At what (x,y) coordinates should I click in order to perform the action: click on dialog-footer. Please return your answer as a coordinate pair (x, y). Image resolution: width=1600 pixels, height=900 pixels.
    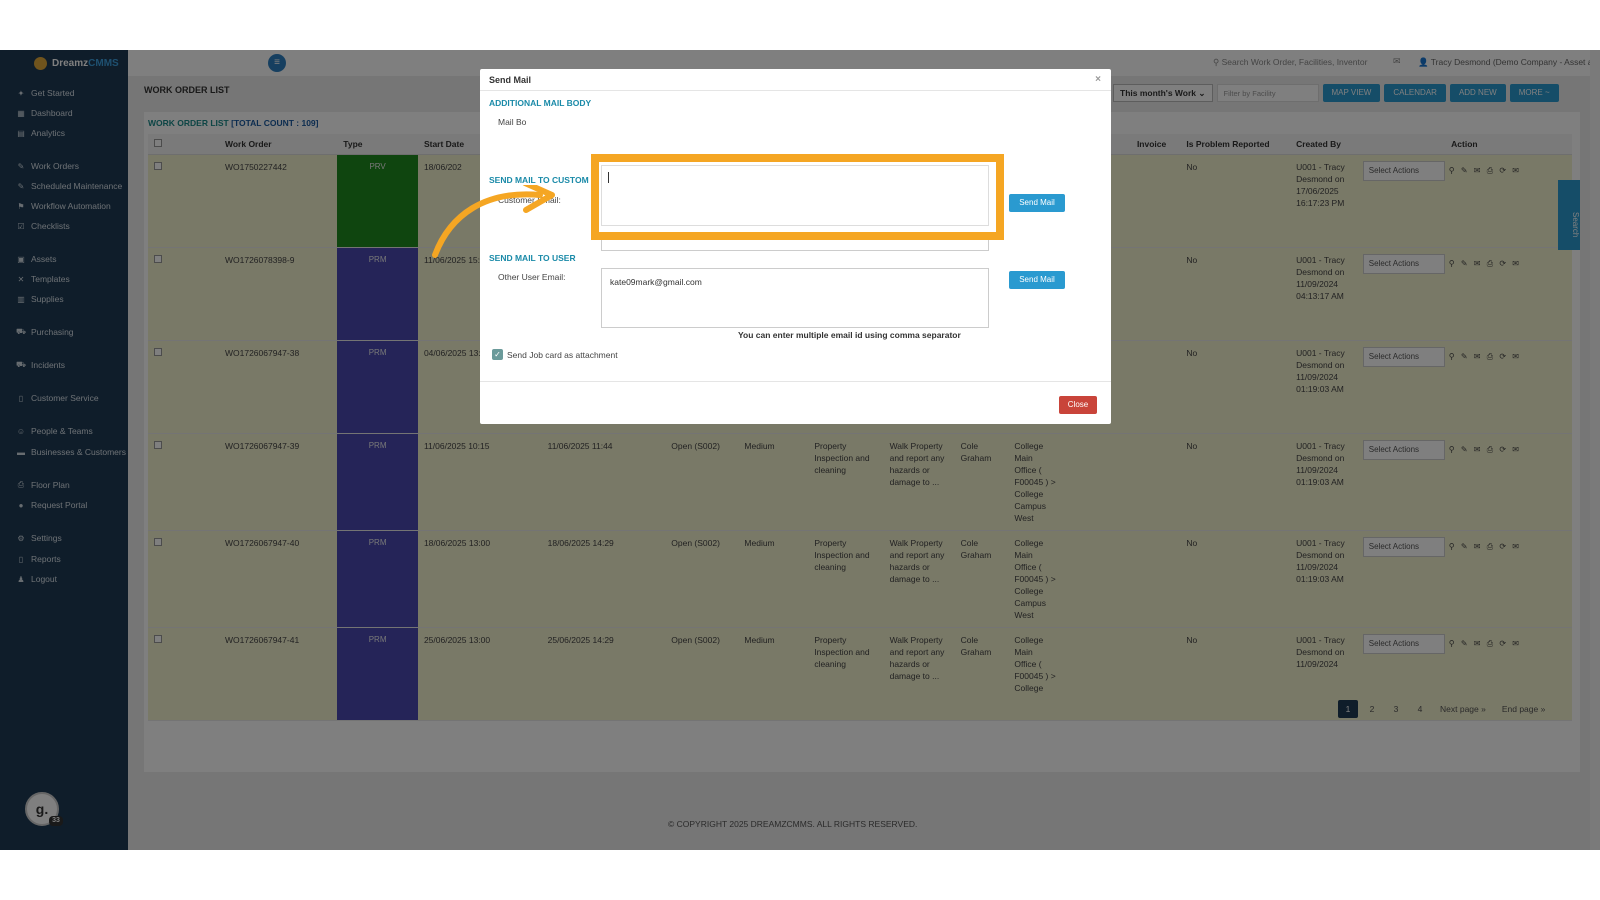
    Looking at the image, I should click on (795, 381).